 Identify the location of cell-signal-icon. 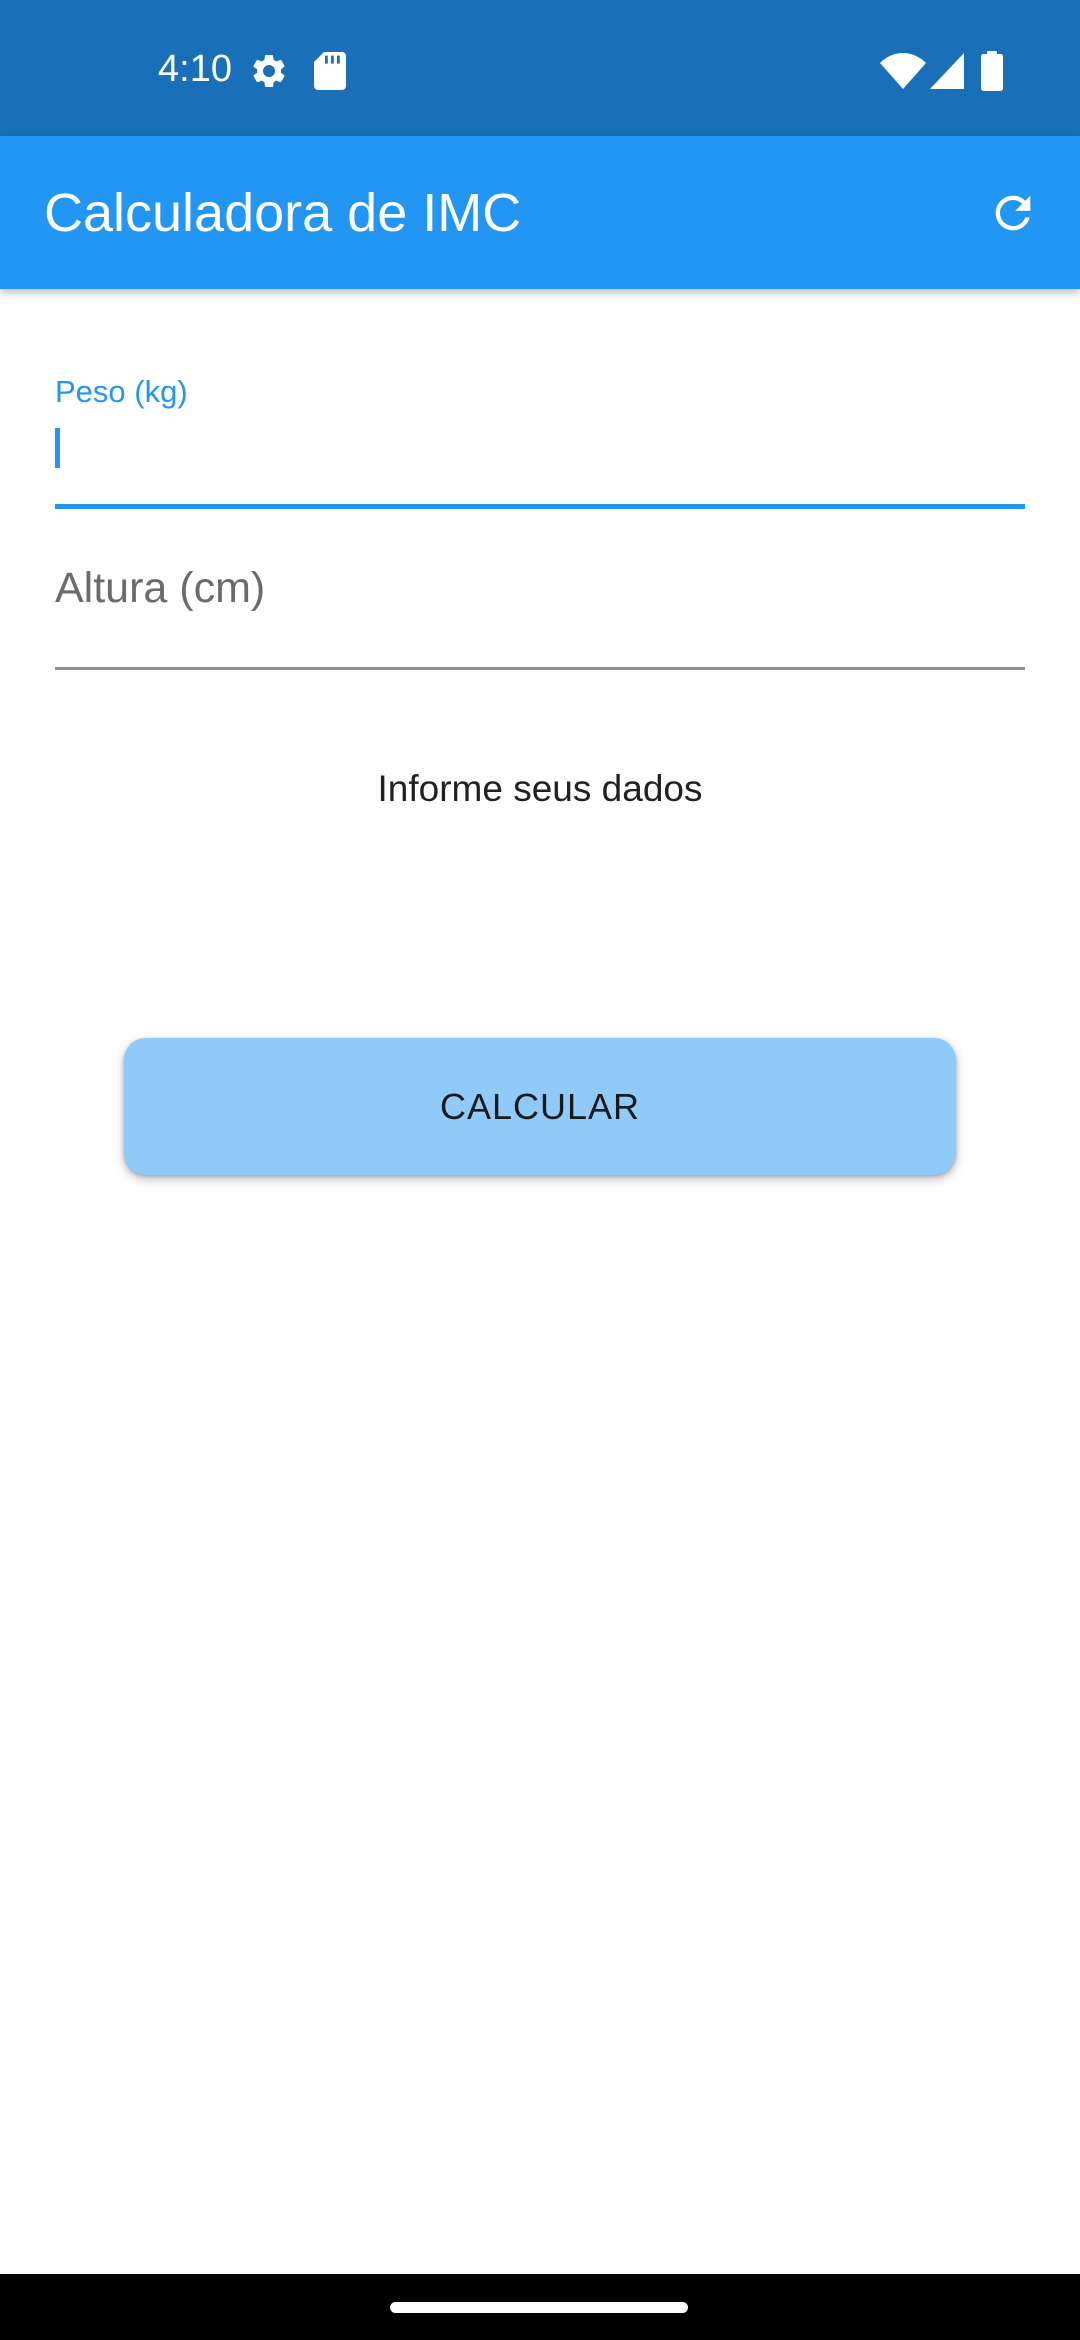
(947, 71).